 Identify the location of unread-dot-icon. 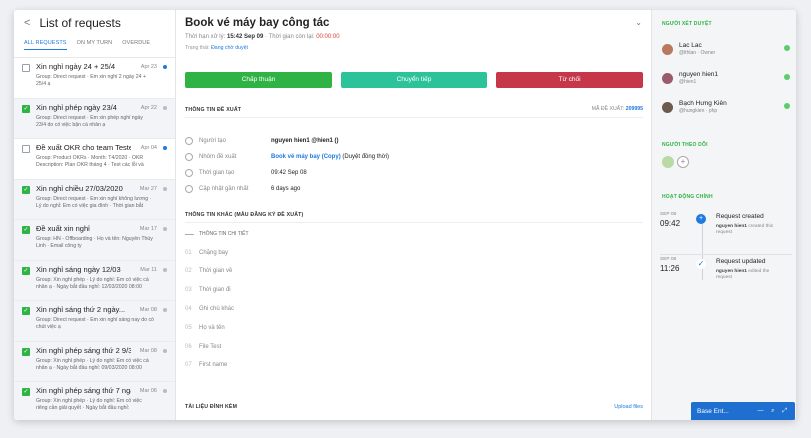
(165, 67).